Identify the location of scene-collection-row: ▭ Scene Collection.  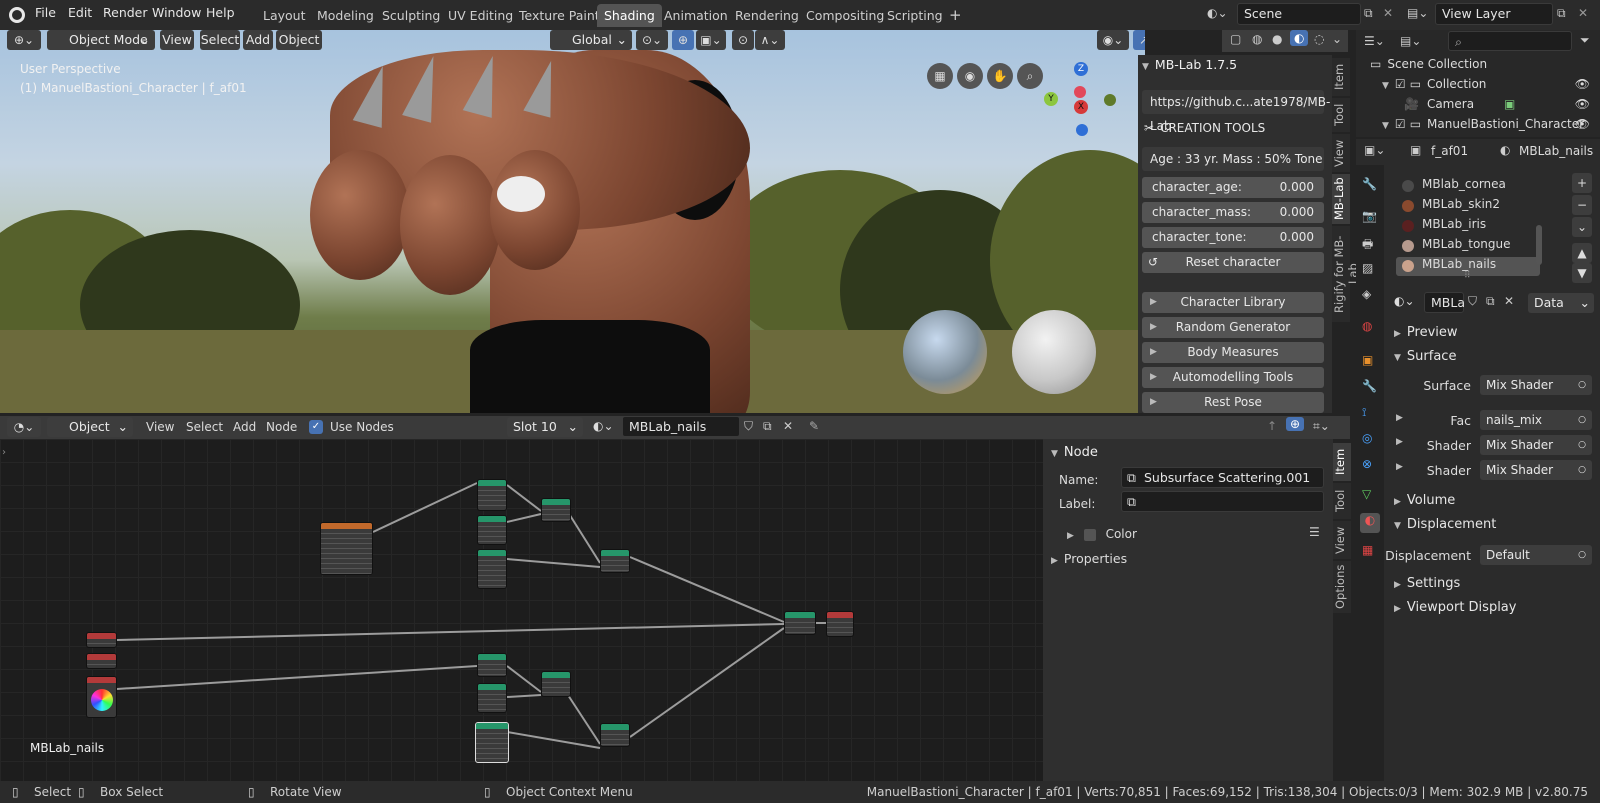
(1428, 64).